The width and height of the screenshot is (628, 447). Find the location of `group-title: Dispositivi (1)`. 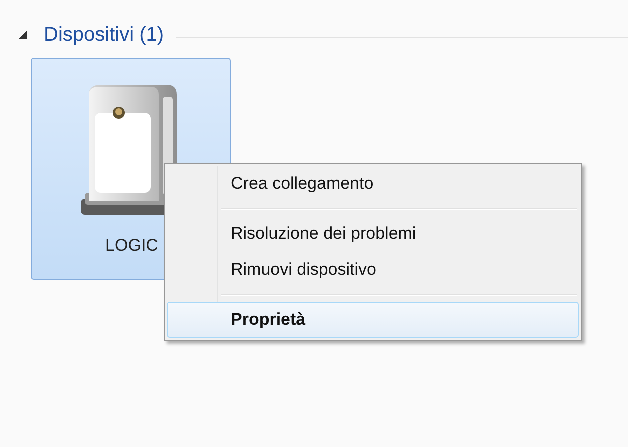

group-title: Dispositivi (1) is located at coordinates (104, 35).